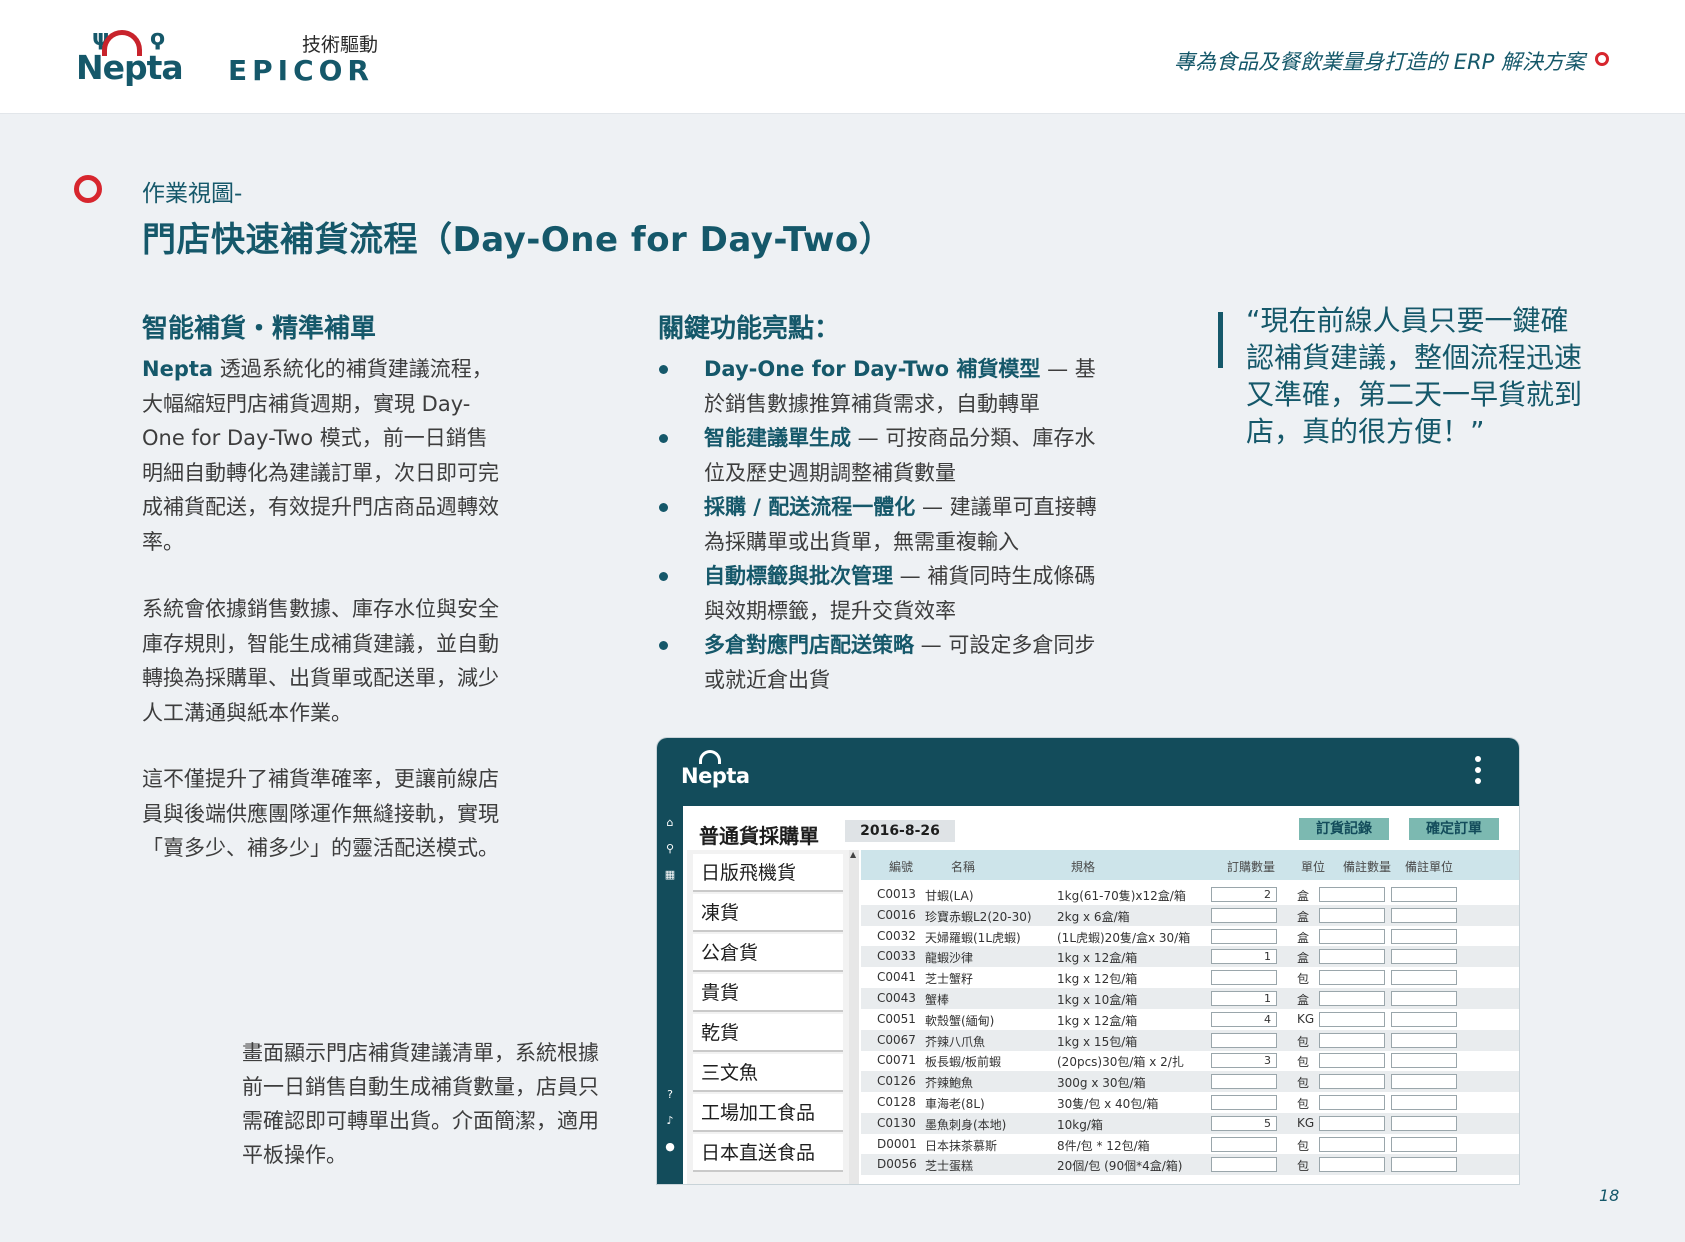 This screenshot has width=1685, height=1242. What do you see at coordinates (768, 1153) in the screenshot?
I see `category-item: 日本直送食品` at bounding box center [768, 1153].